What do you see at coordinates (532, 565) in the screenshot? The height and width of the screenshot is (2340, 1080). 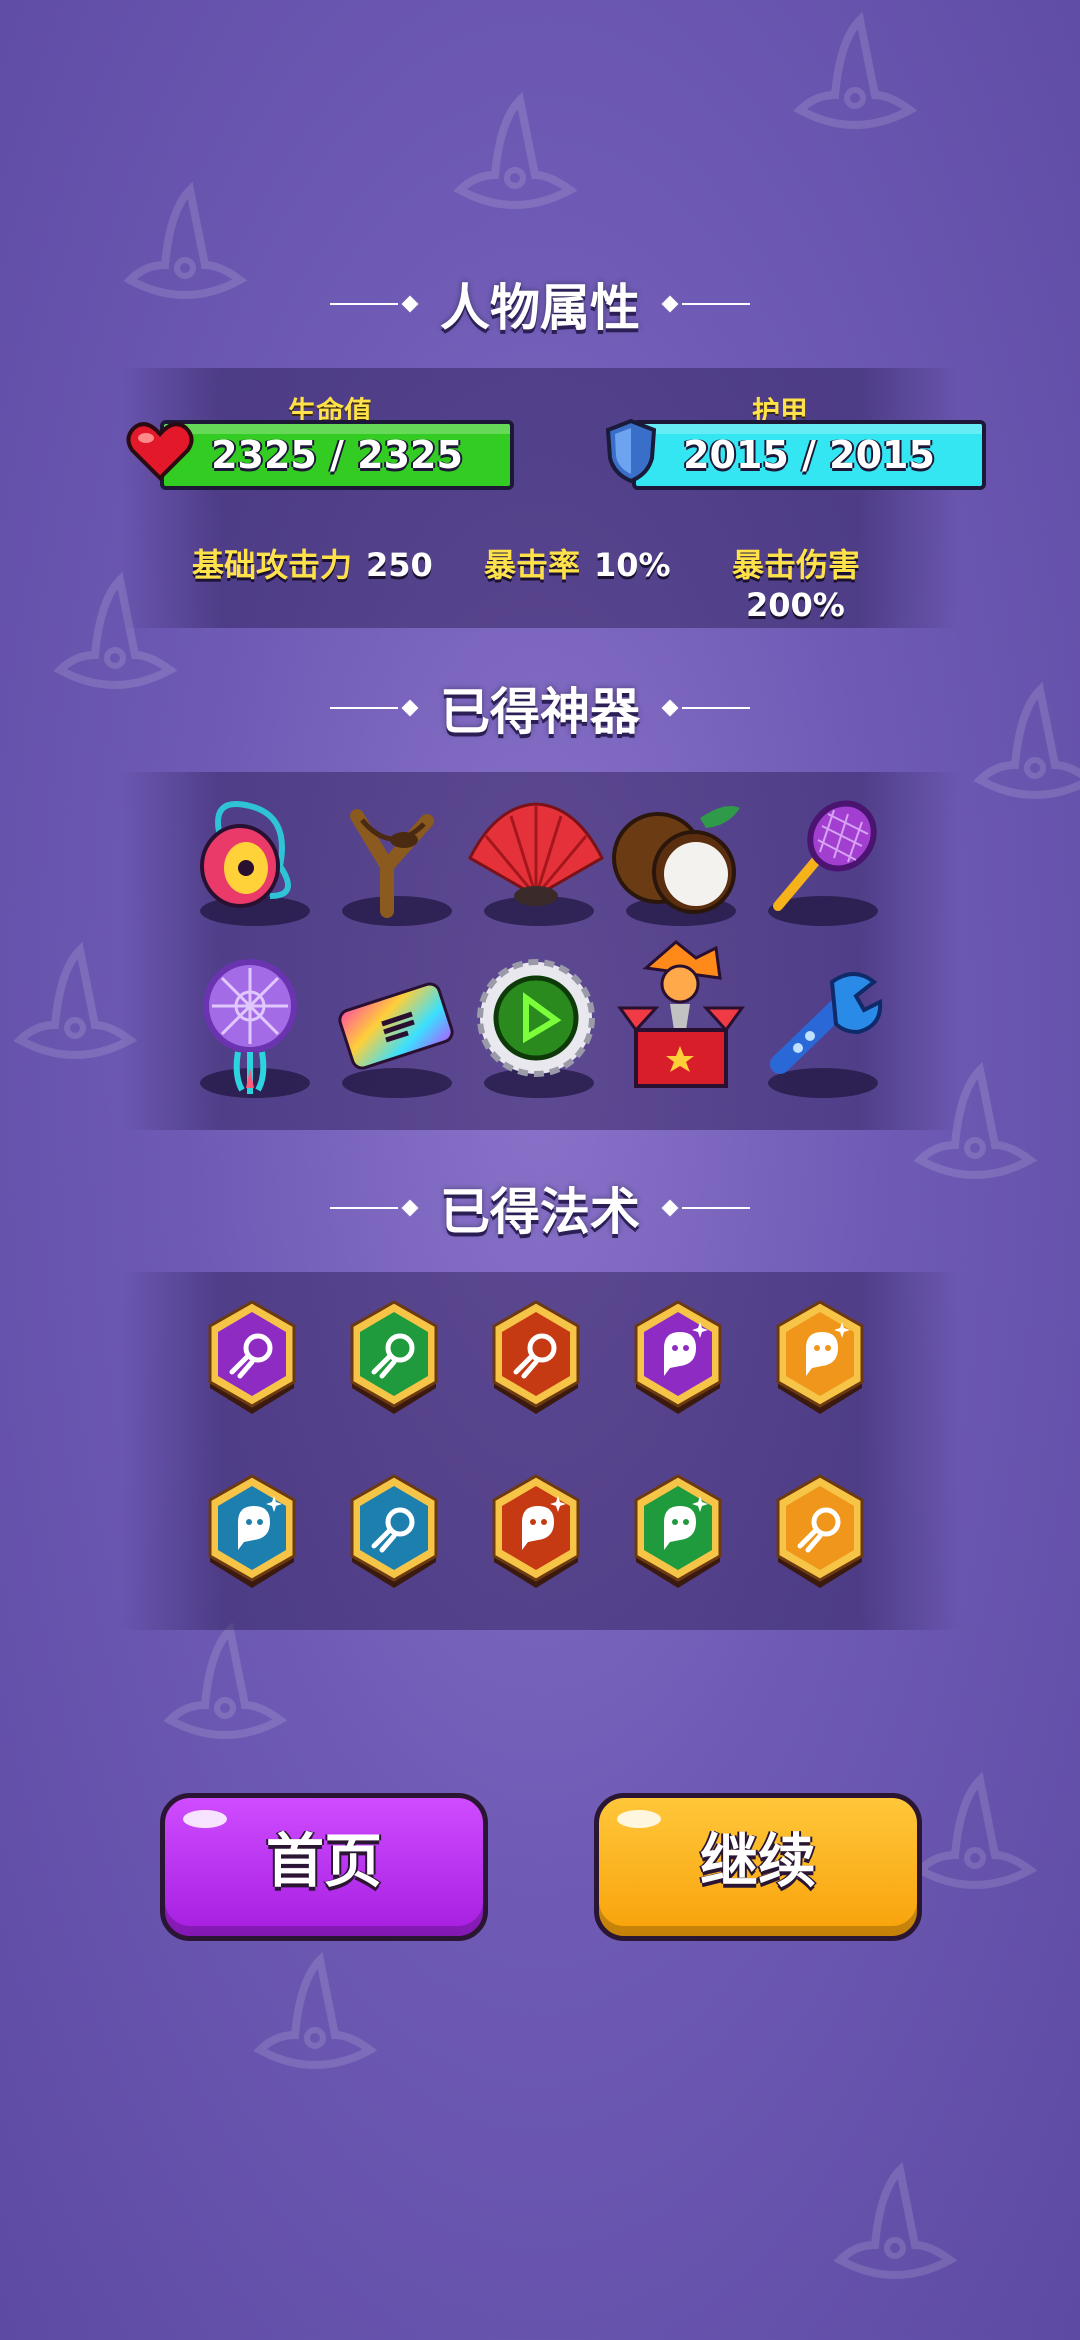 I see `stat-label: 暴击率` at bounding box center [532, 565].